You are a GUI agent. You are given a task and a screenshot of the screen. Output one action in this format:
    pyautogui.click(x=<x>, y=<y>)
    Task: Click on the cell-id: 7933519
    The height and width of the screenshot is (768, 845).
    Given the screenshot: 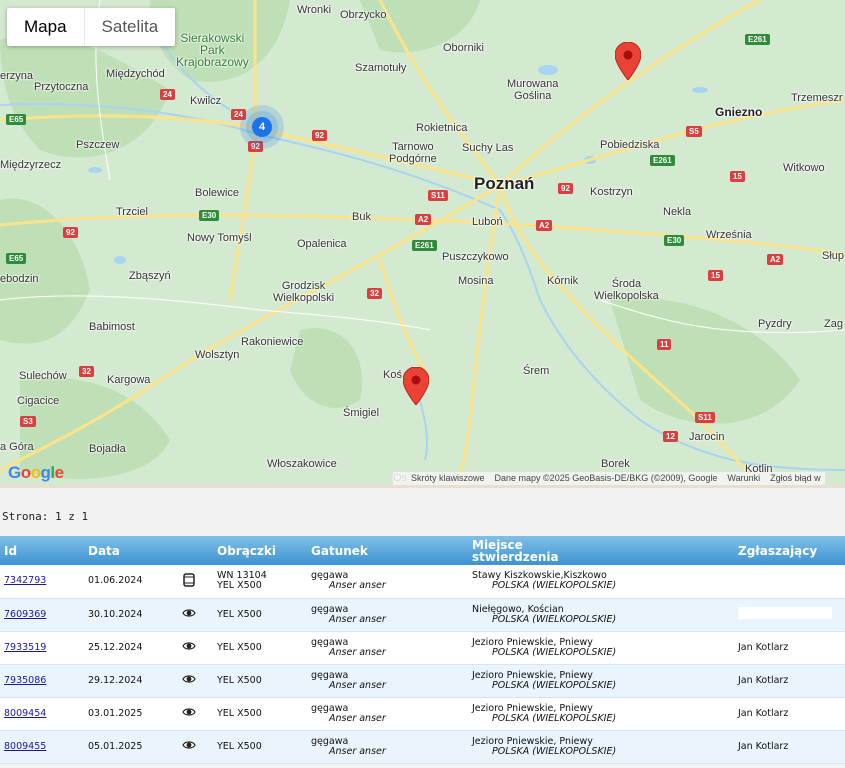 What is the action you would take?
    pyautogui.click(x=42, y=647)
    